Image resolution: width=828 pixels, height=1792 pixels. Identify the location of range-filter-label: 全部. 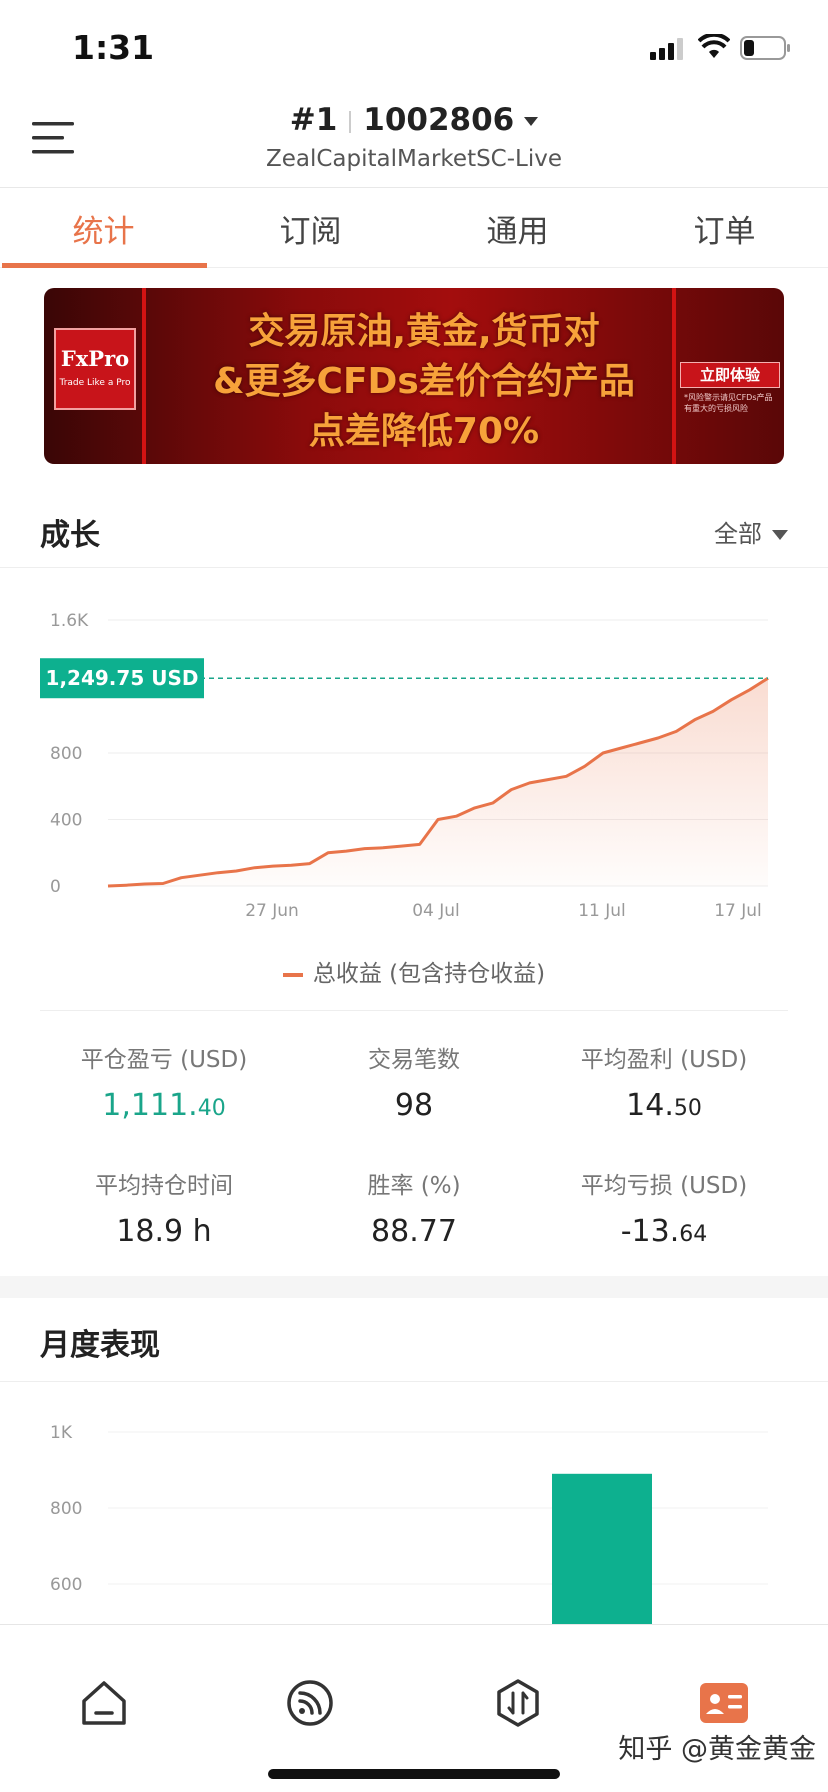
(738, 534).